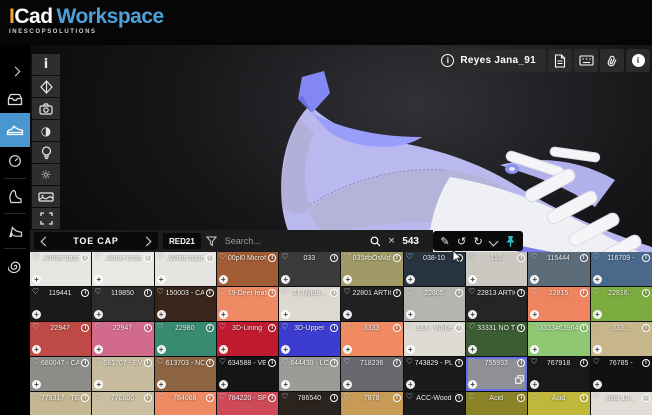 This screenshot has height=415, width=652. Describe the element at coordinates (372, 339) in the screenshot. I see `material-tile: ♡ 3333 i +` at that location.